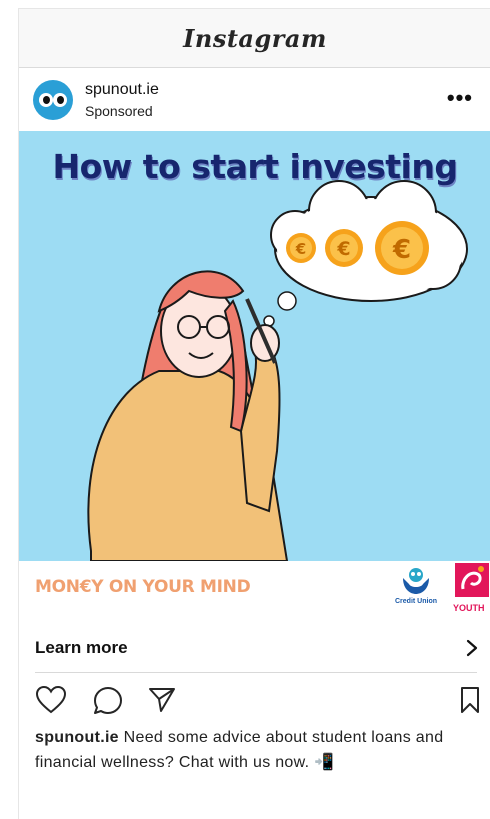 The width and height of the screenshot is (490, 819). Describe the element at coordinates (77, 737) in the screenshot. I see `caption-username: spunout.ie` at that location.